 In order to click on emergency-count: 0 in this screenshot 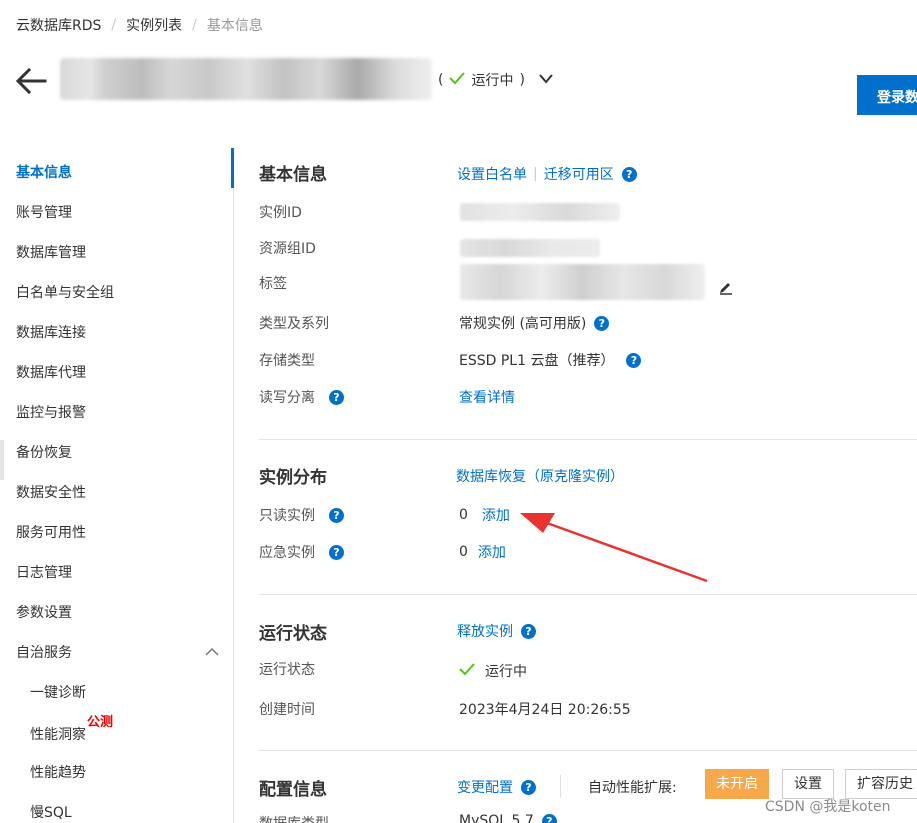, I will do `click(463, 552)`.